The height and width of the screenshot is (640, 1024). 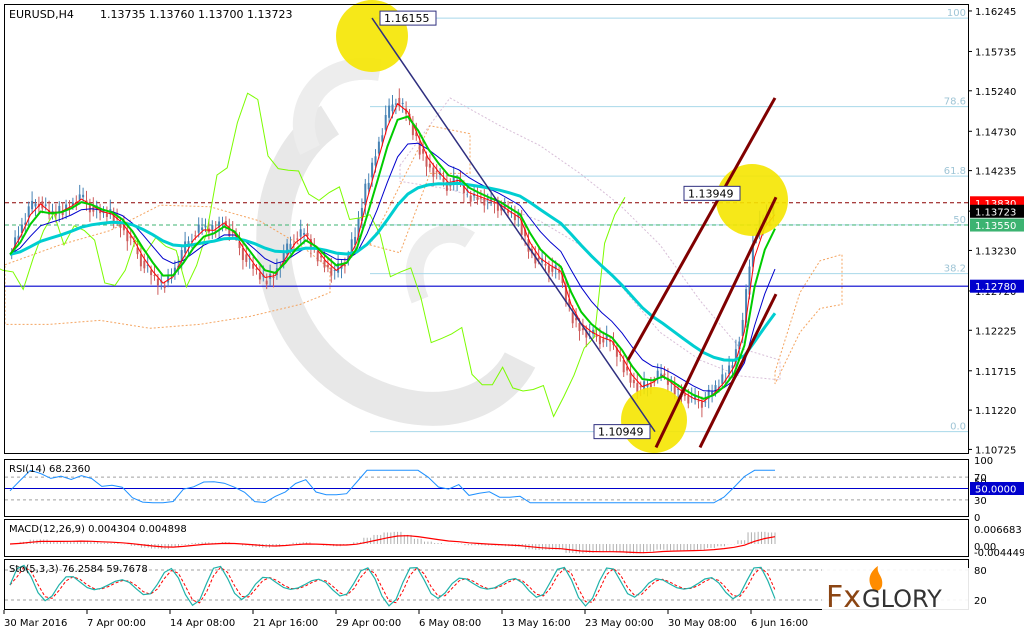 I want to click on macd-tick-label: 0.006683, so click(x=998, y=530).